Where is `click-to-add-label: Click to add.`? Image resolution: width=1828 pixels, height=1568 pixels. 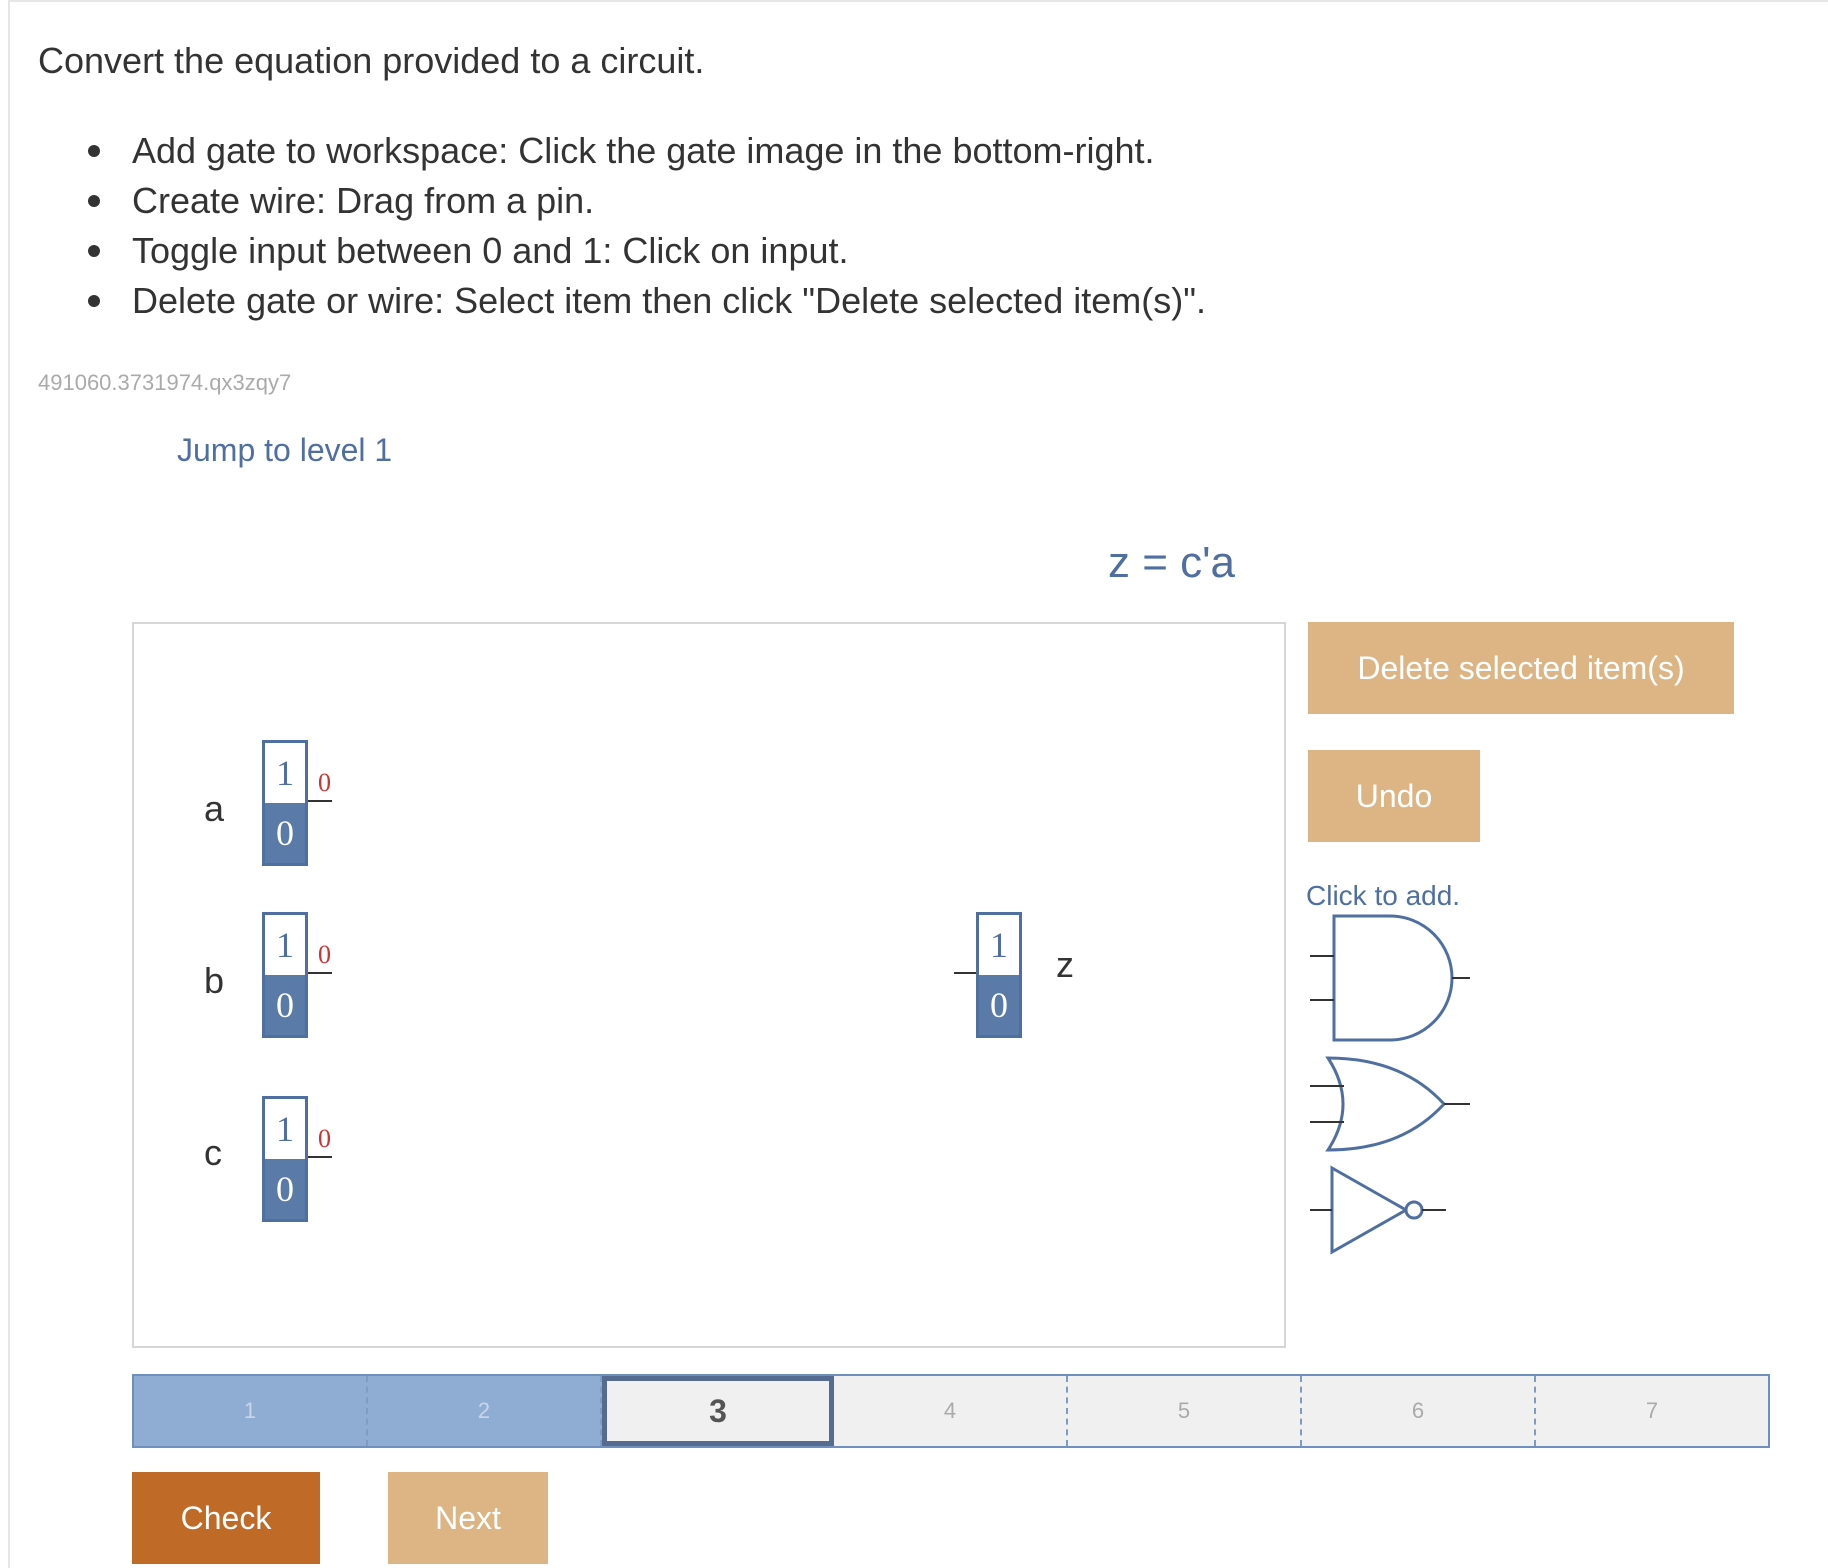
click-to-add-label: Click to add. is located at coordinates (1383, 895).